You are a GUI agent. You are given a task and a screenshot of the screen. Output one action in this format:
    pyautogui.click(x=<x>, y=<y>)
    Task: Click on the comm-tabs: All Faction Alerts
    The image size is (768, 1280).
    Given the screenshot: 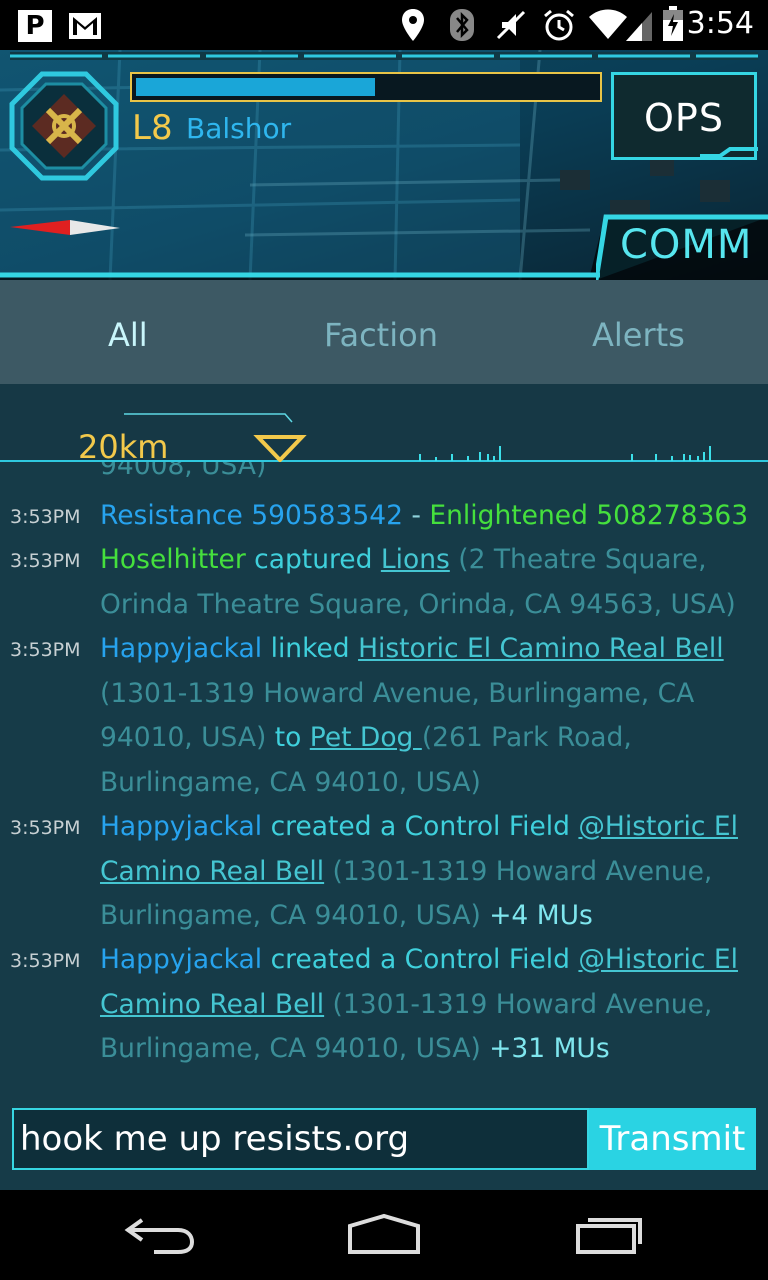 What is the action you would take?
    pyautogui.click(x=384, y=332)
    